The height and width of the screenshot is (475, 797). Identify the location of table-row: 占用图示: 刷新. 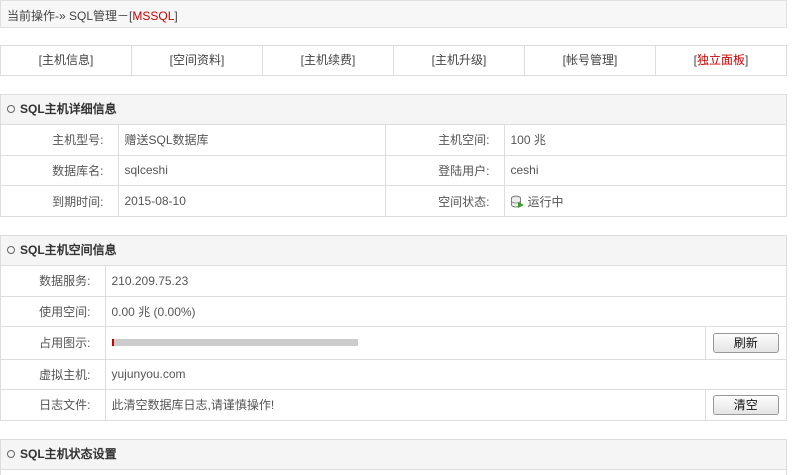
(393, 342).